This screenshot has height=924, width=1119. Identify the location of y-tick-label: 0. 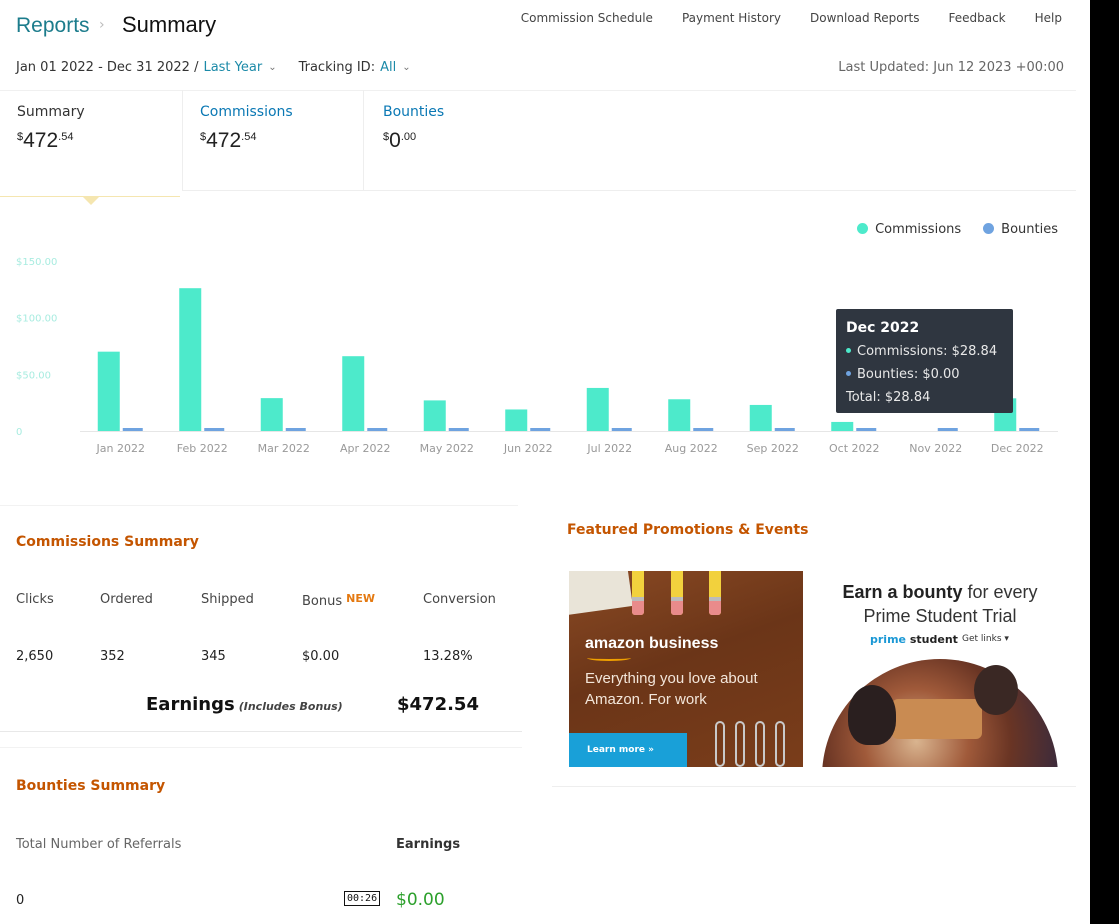
(19, 432).